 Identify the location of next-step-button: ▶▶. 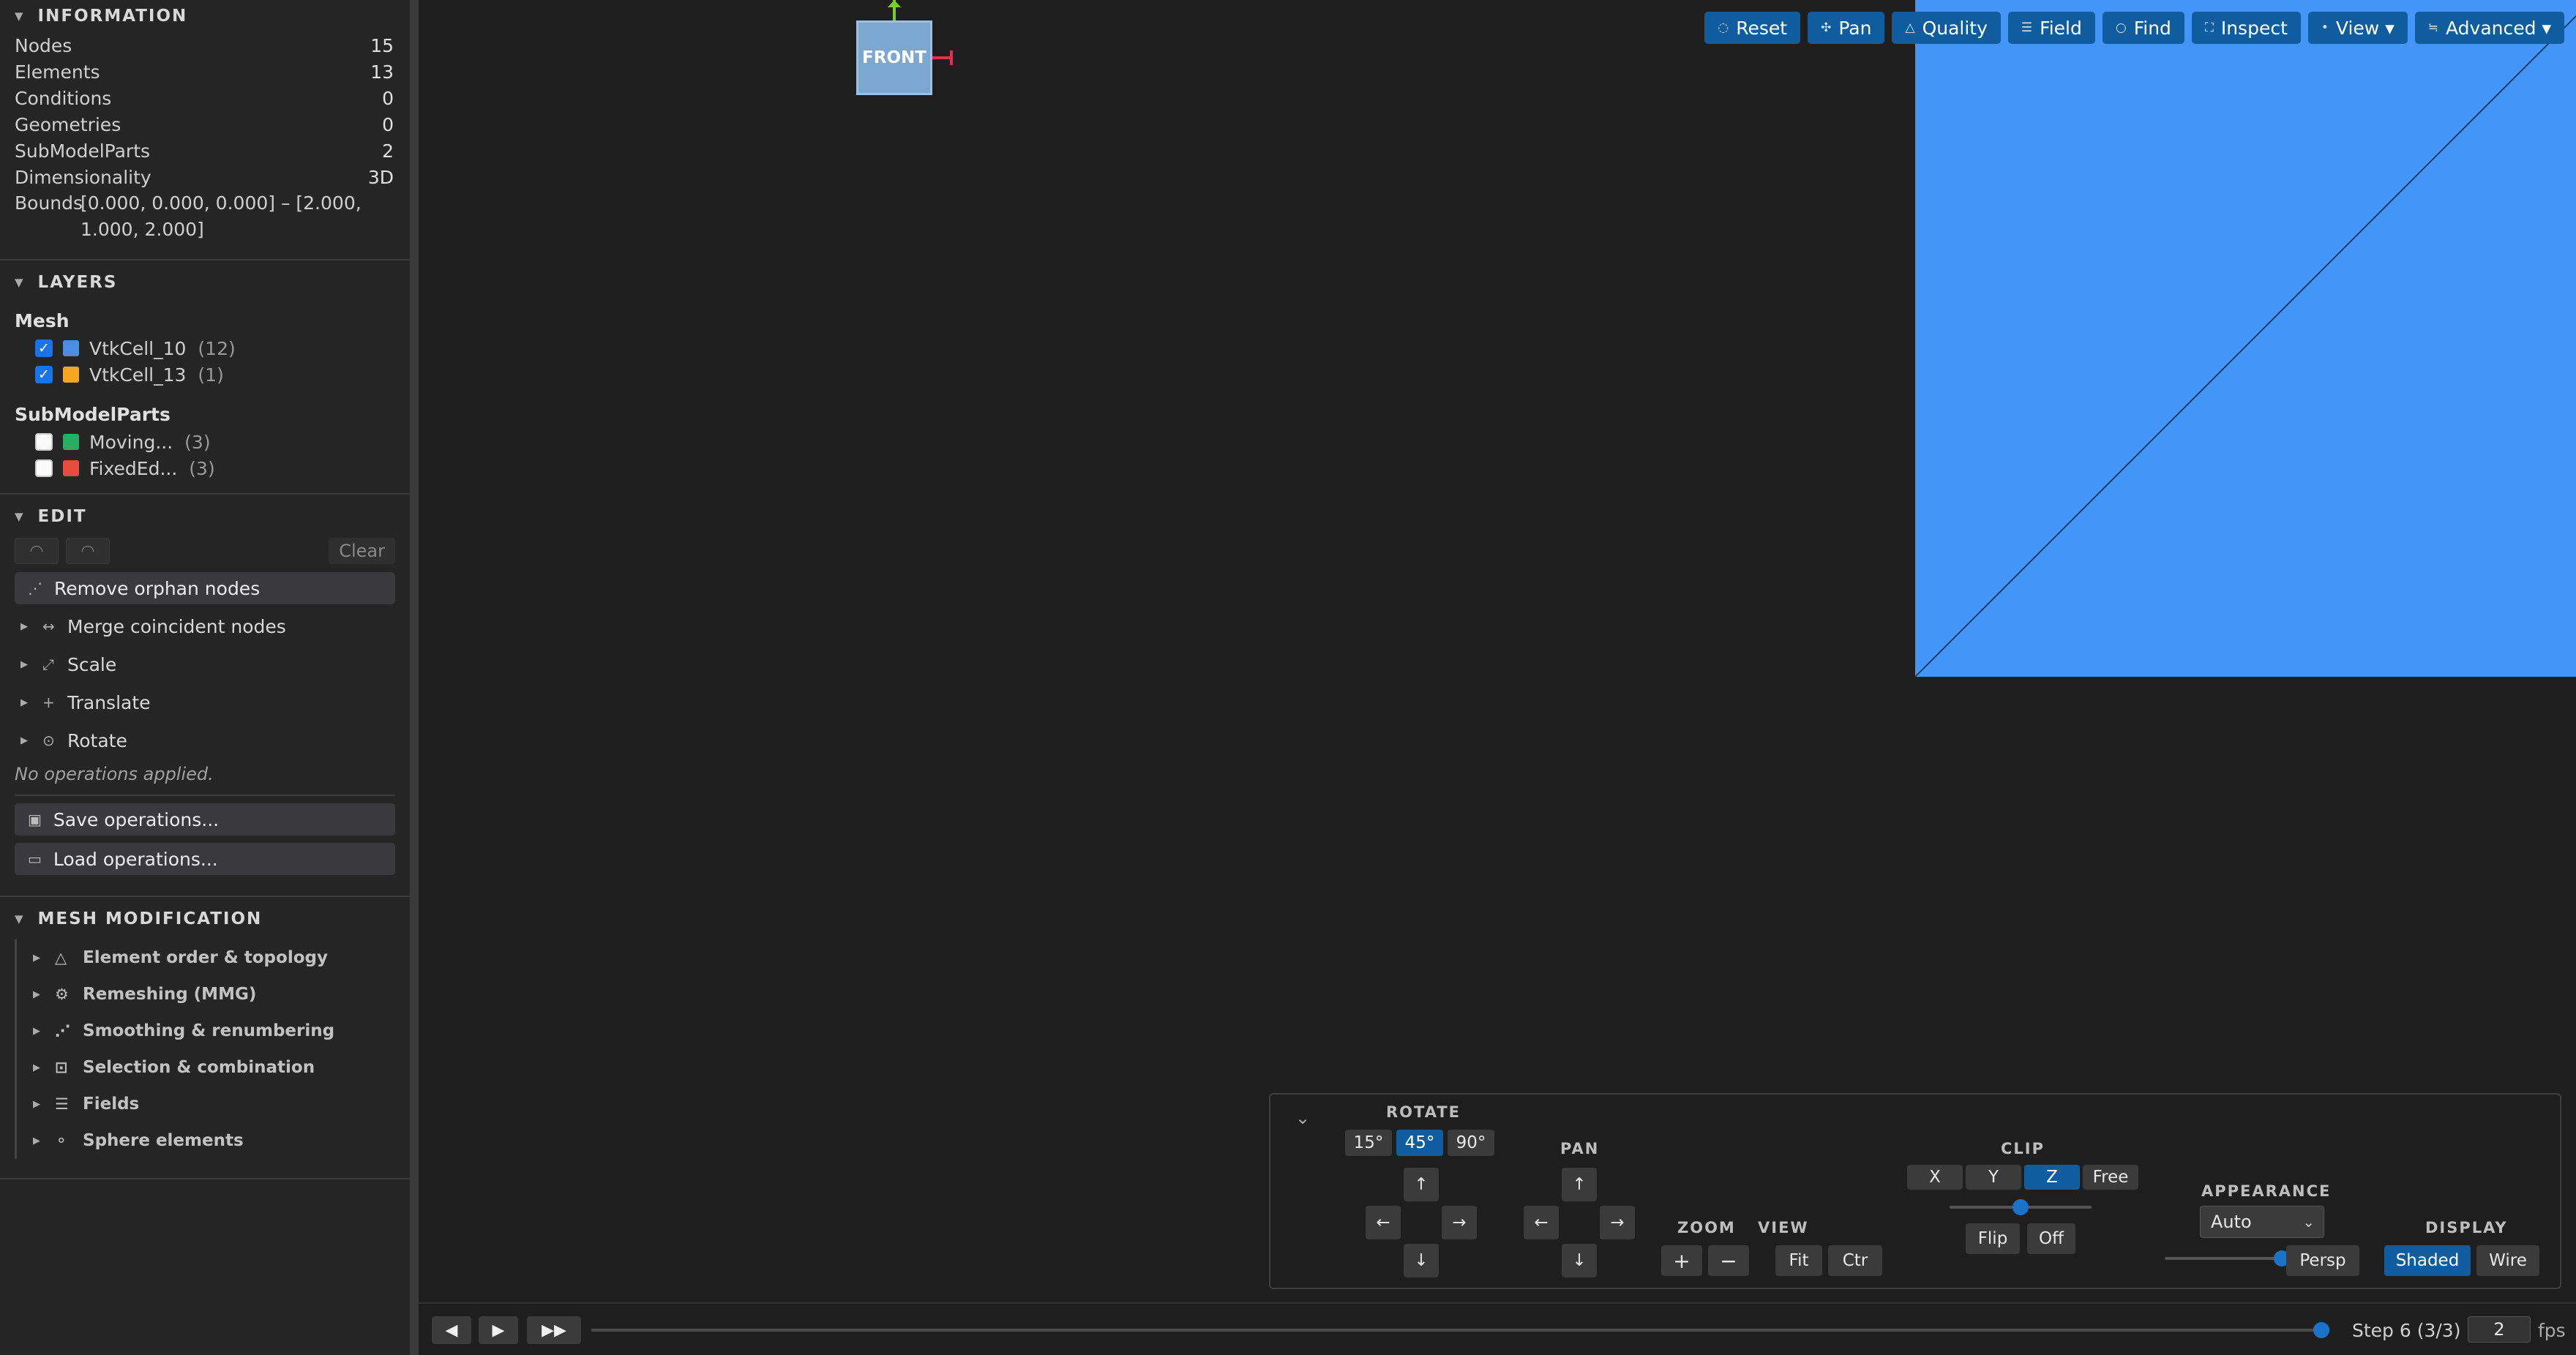
(554, 1330).